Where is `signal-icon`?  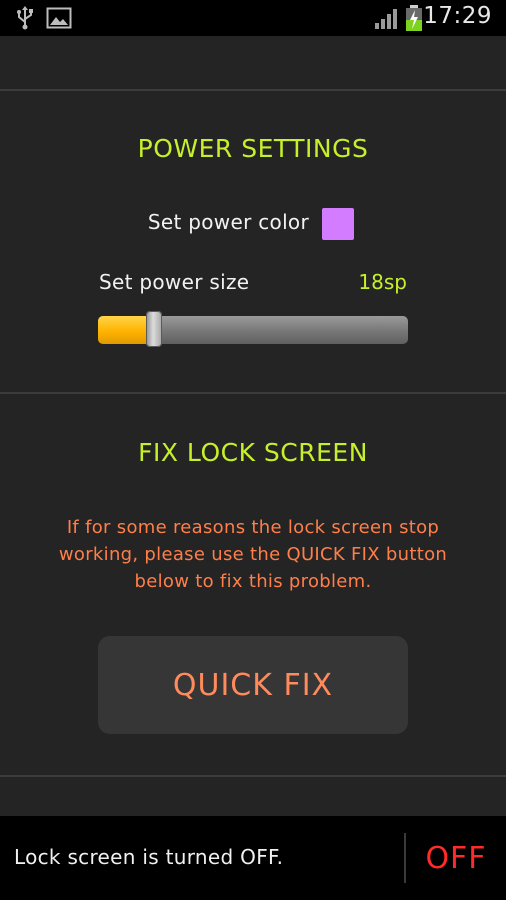
signal-icon is located at coordinates (386, 19).